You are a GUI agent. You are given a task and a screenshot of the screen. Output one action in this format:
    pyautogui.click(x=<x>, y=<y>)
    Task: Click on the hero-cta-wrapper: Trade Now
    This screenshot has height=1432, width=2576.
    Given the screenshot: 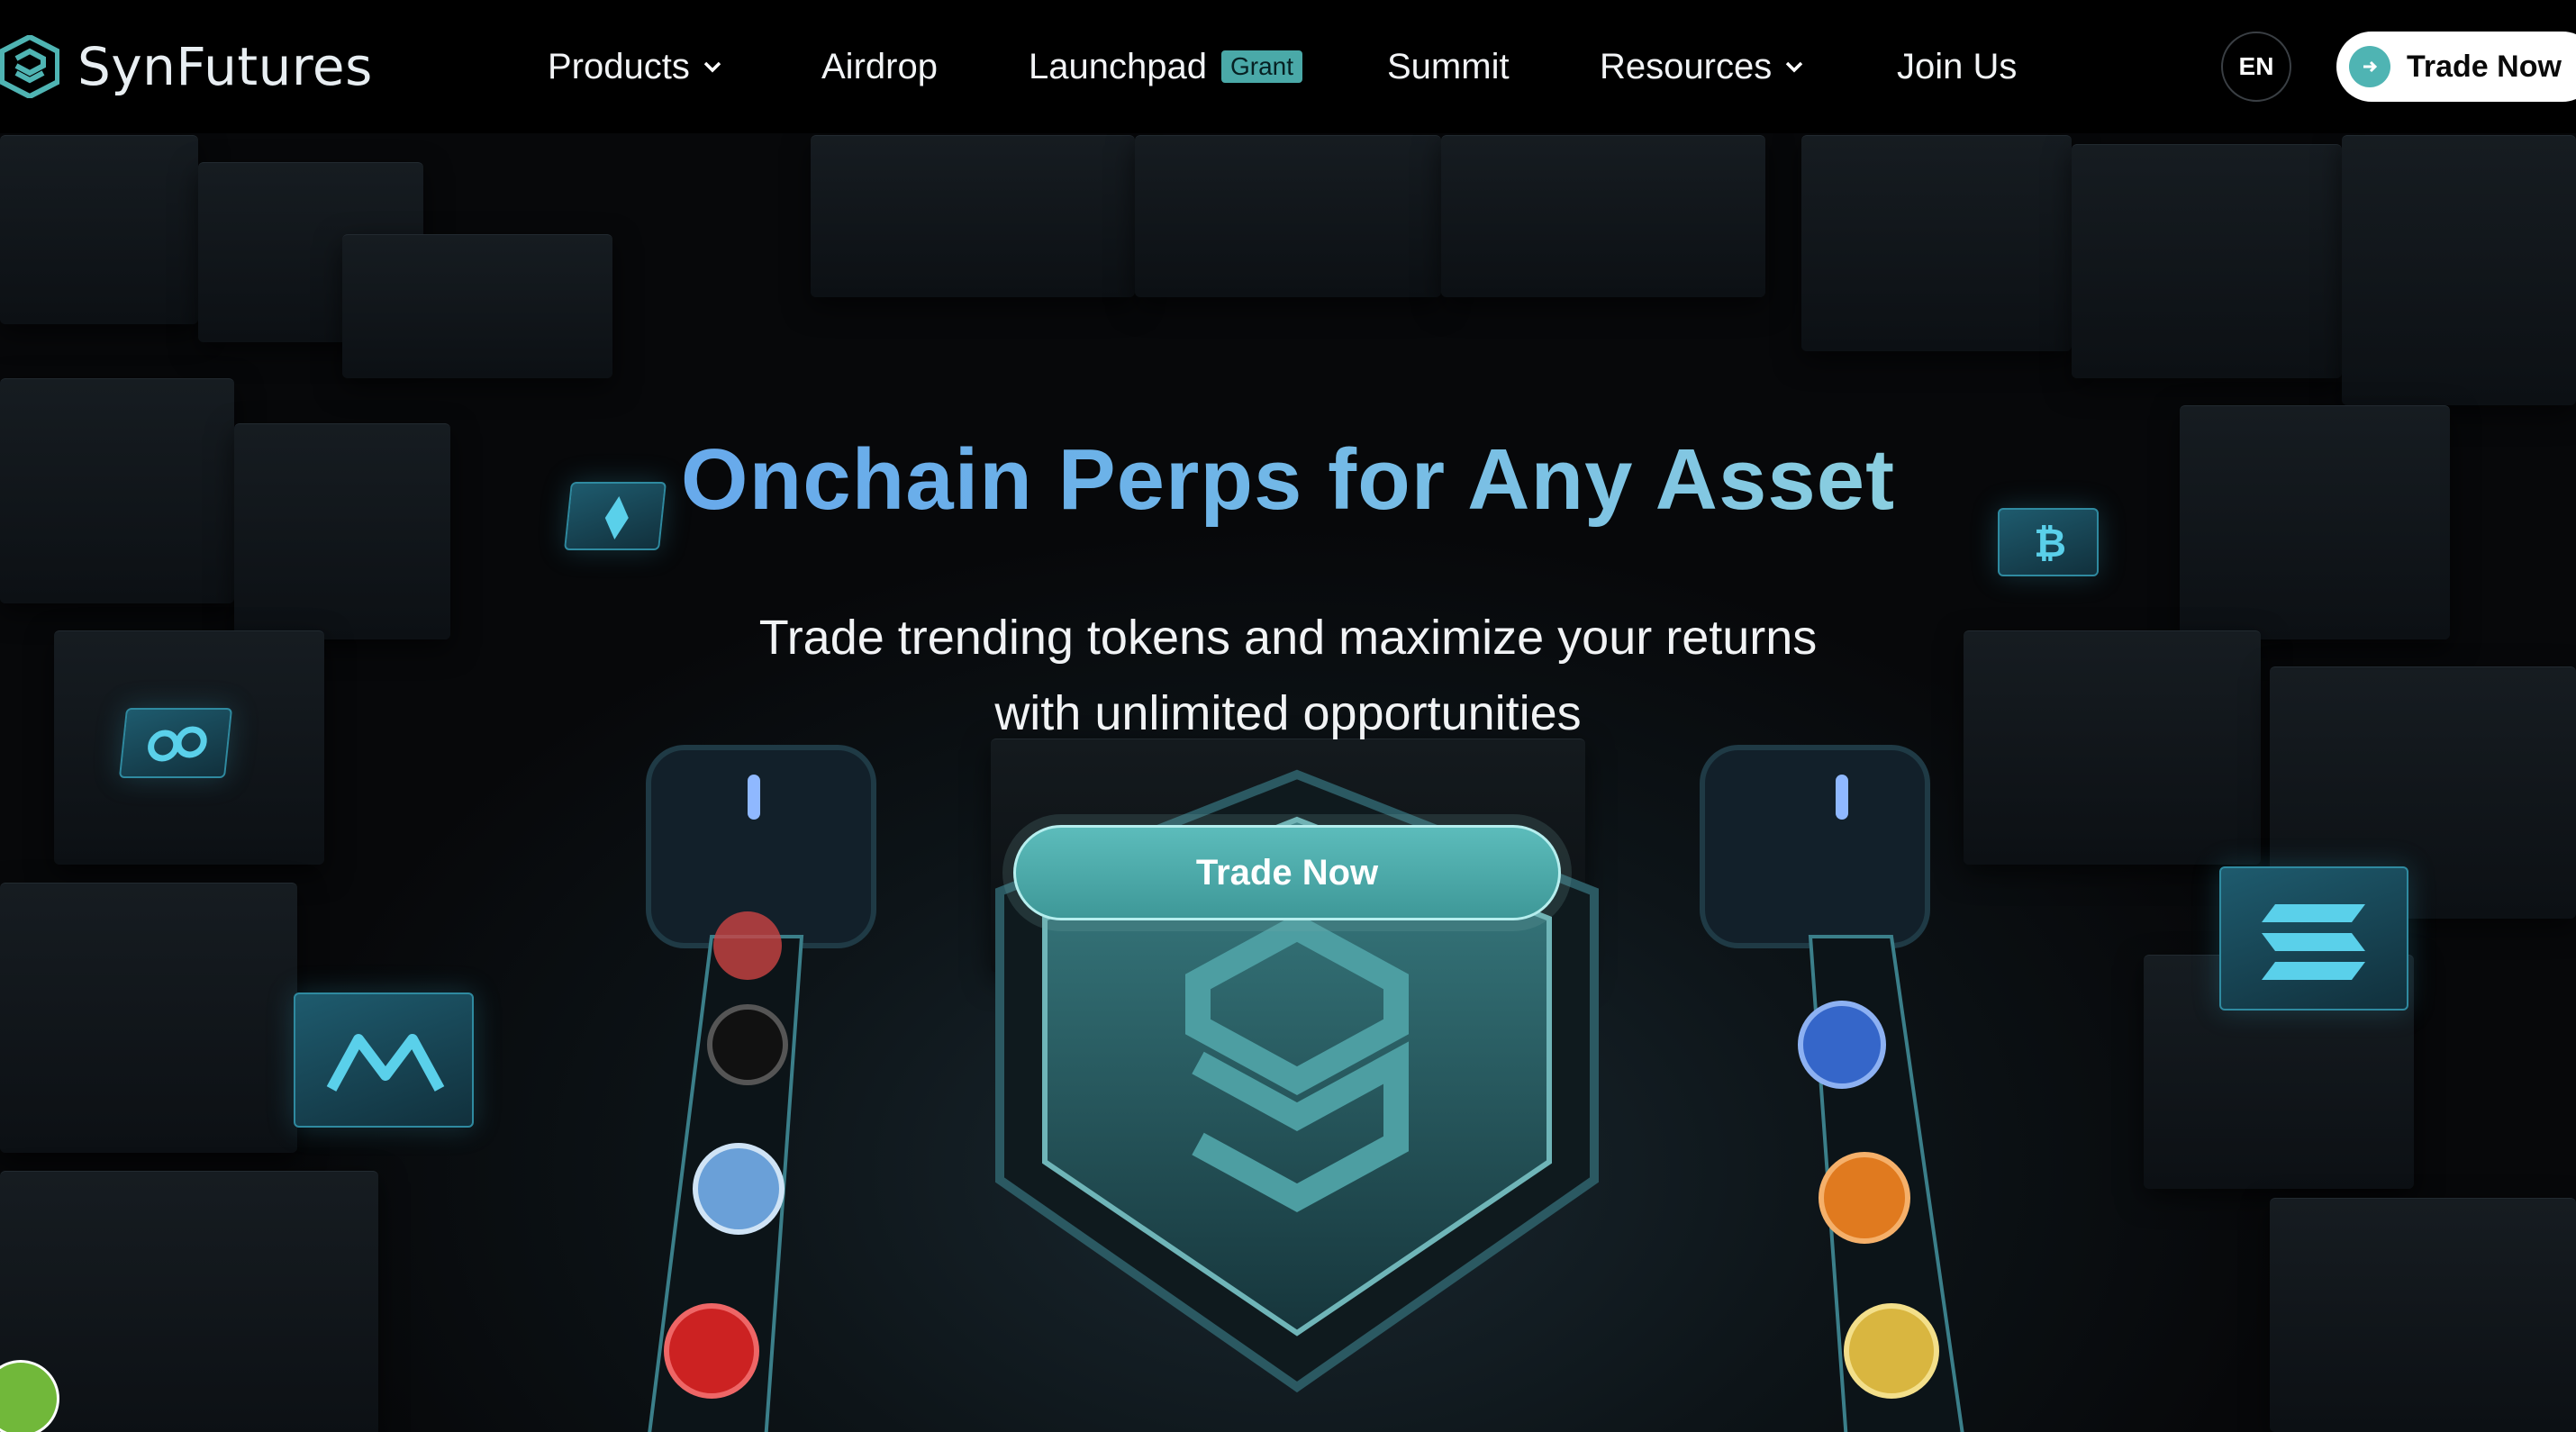 What is the action you would take?
    pyautogui.click(x=1287, y=873)
    